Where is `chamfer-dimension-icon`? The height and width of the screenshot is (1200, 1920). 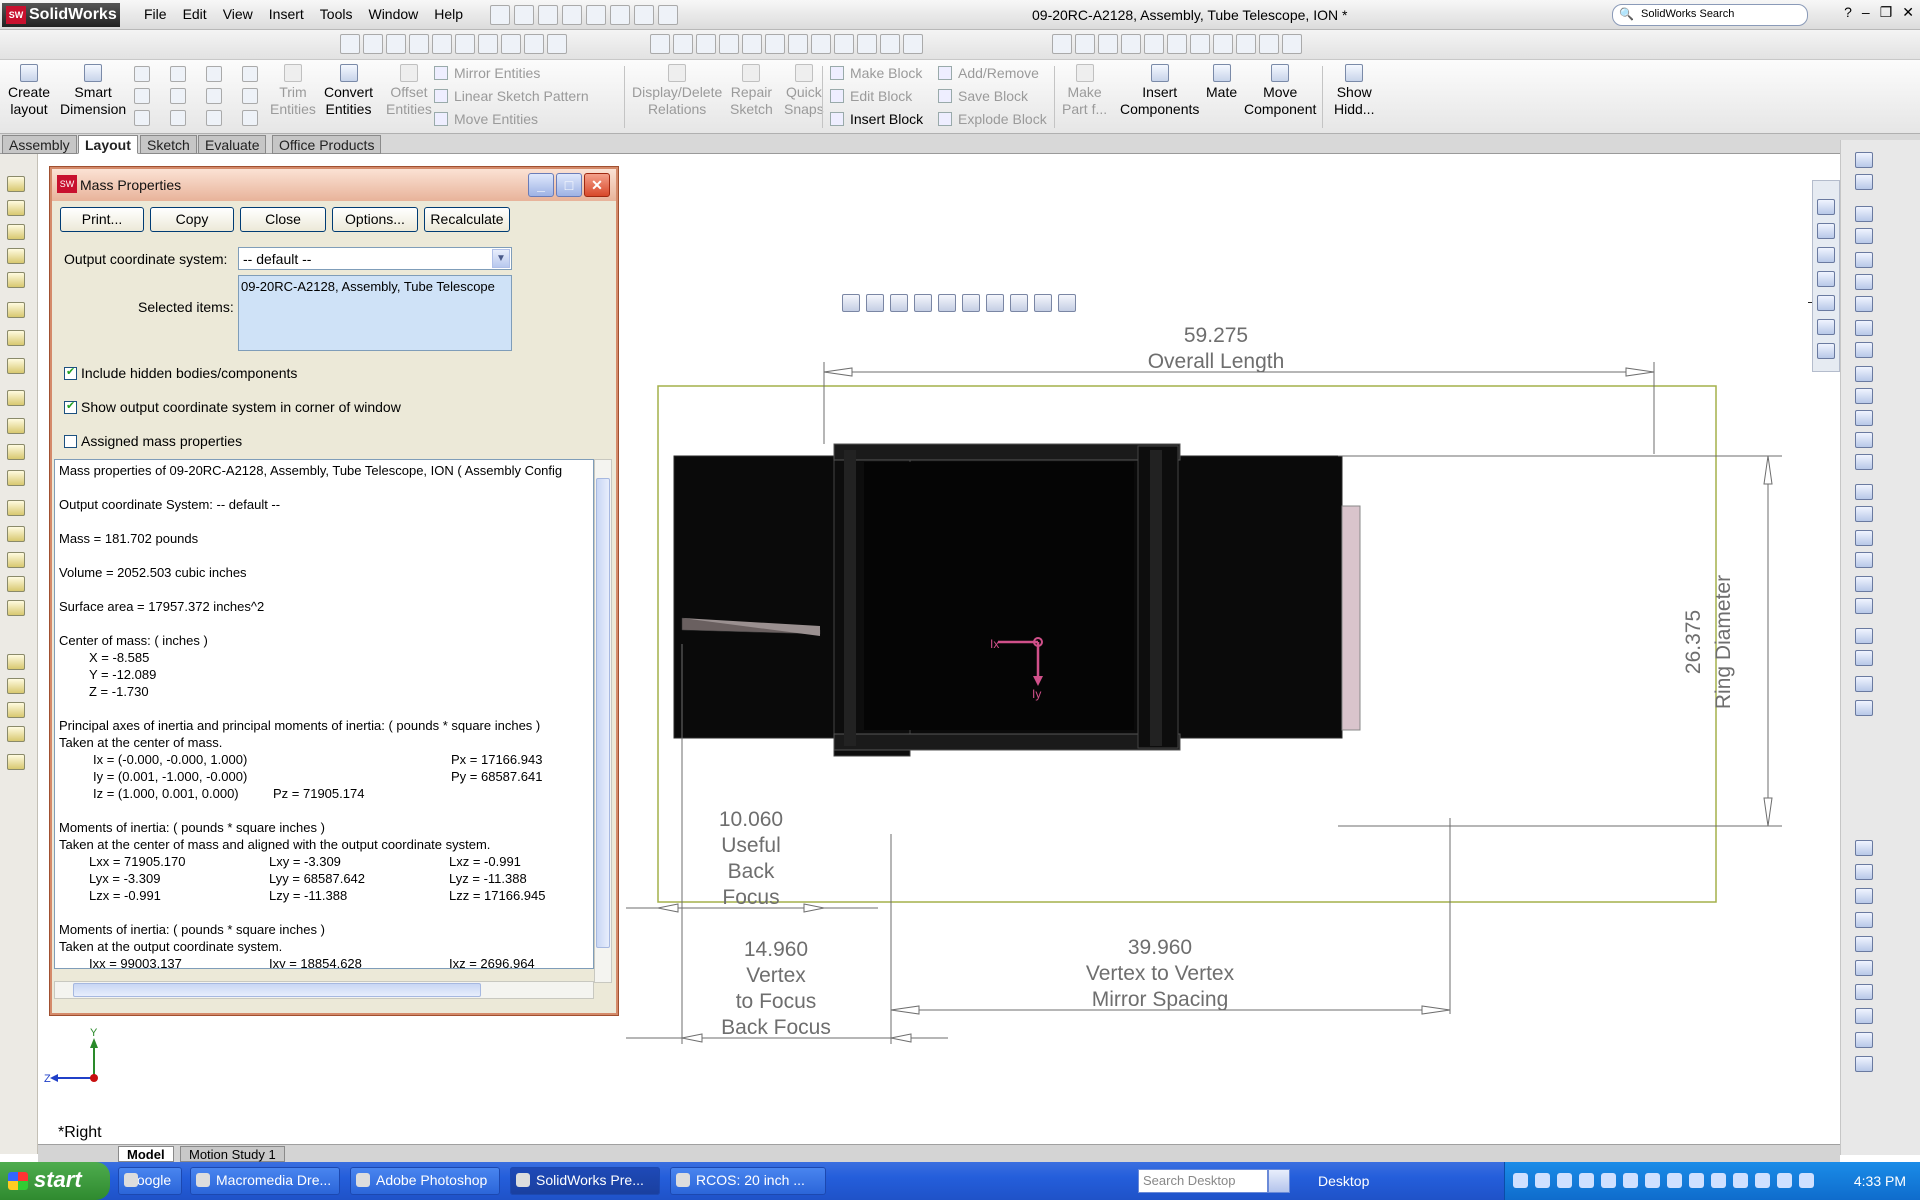
chamfer-dimension-icon is located at coordinates (1864, 968).